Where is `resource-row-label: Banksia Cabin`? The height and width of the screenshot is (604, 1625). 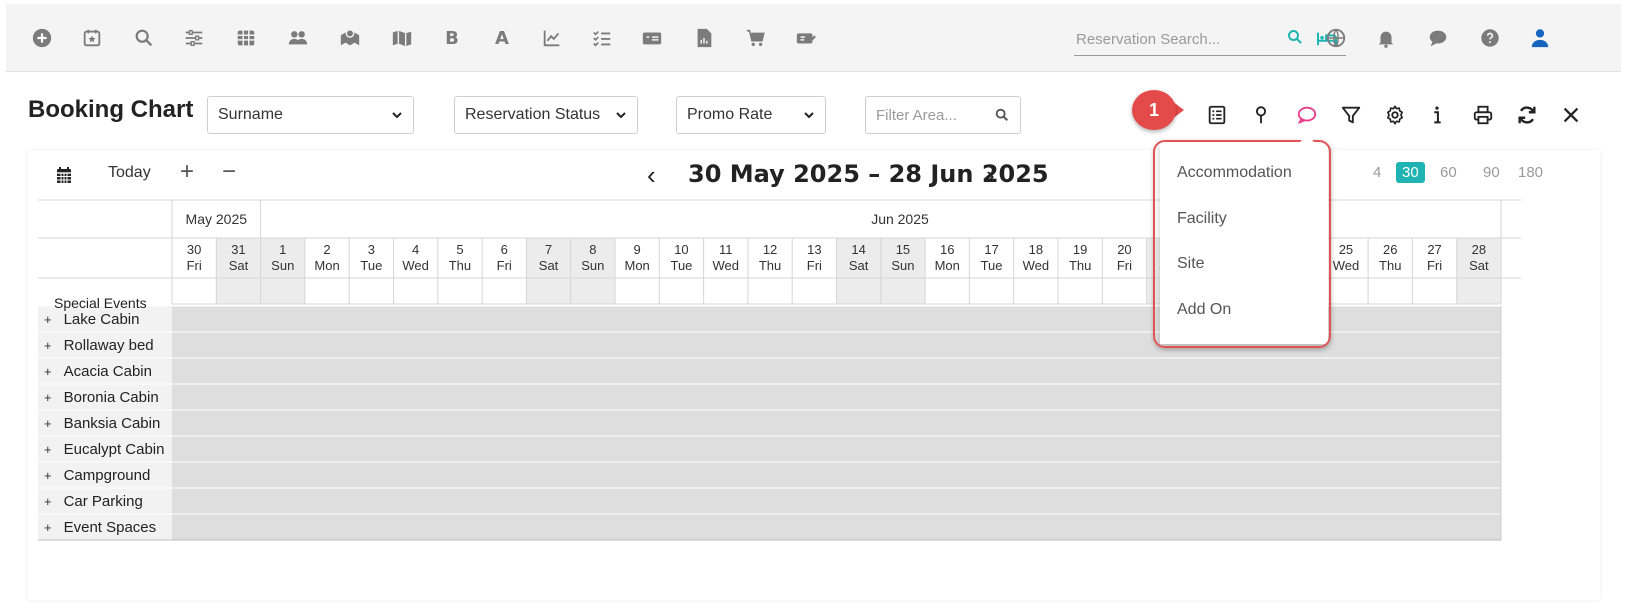 resource-row-label: Banksia Cabin is located at coordinates (112, 423).